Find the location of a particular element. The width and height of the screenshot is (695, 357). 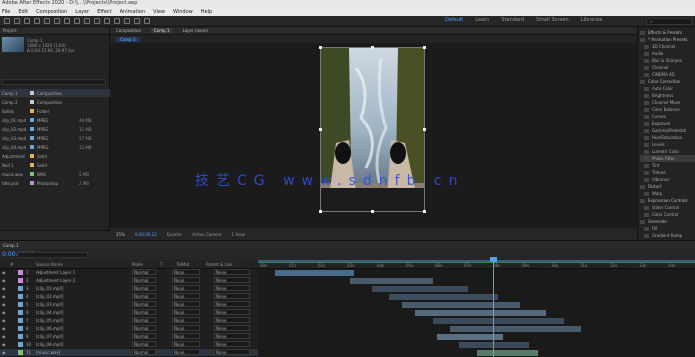

project-item: Solids Folder is located at coordinates (55, 111).